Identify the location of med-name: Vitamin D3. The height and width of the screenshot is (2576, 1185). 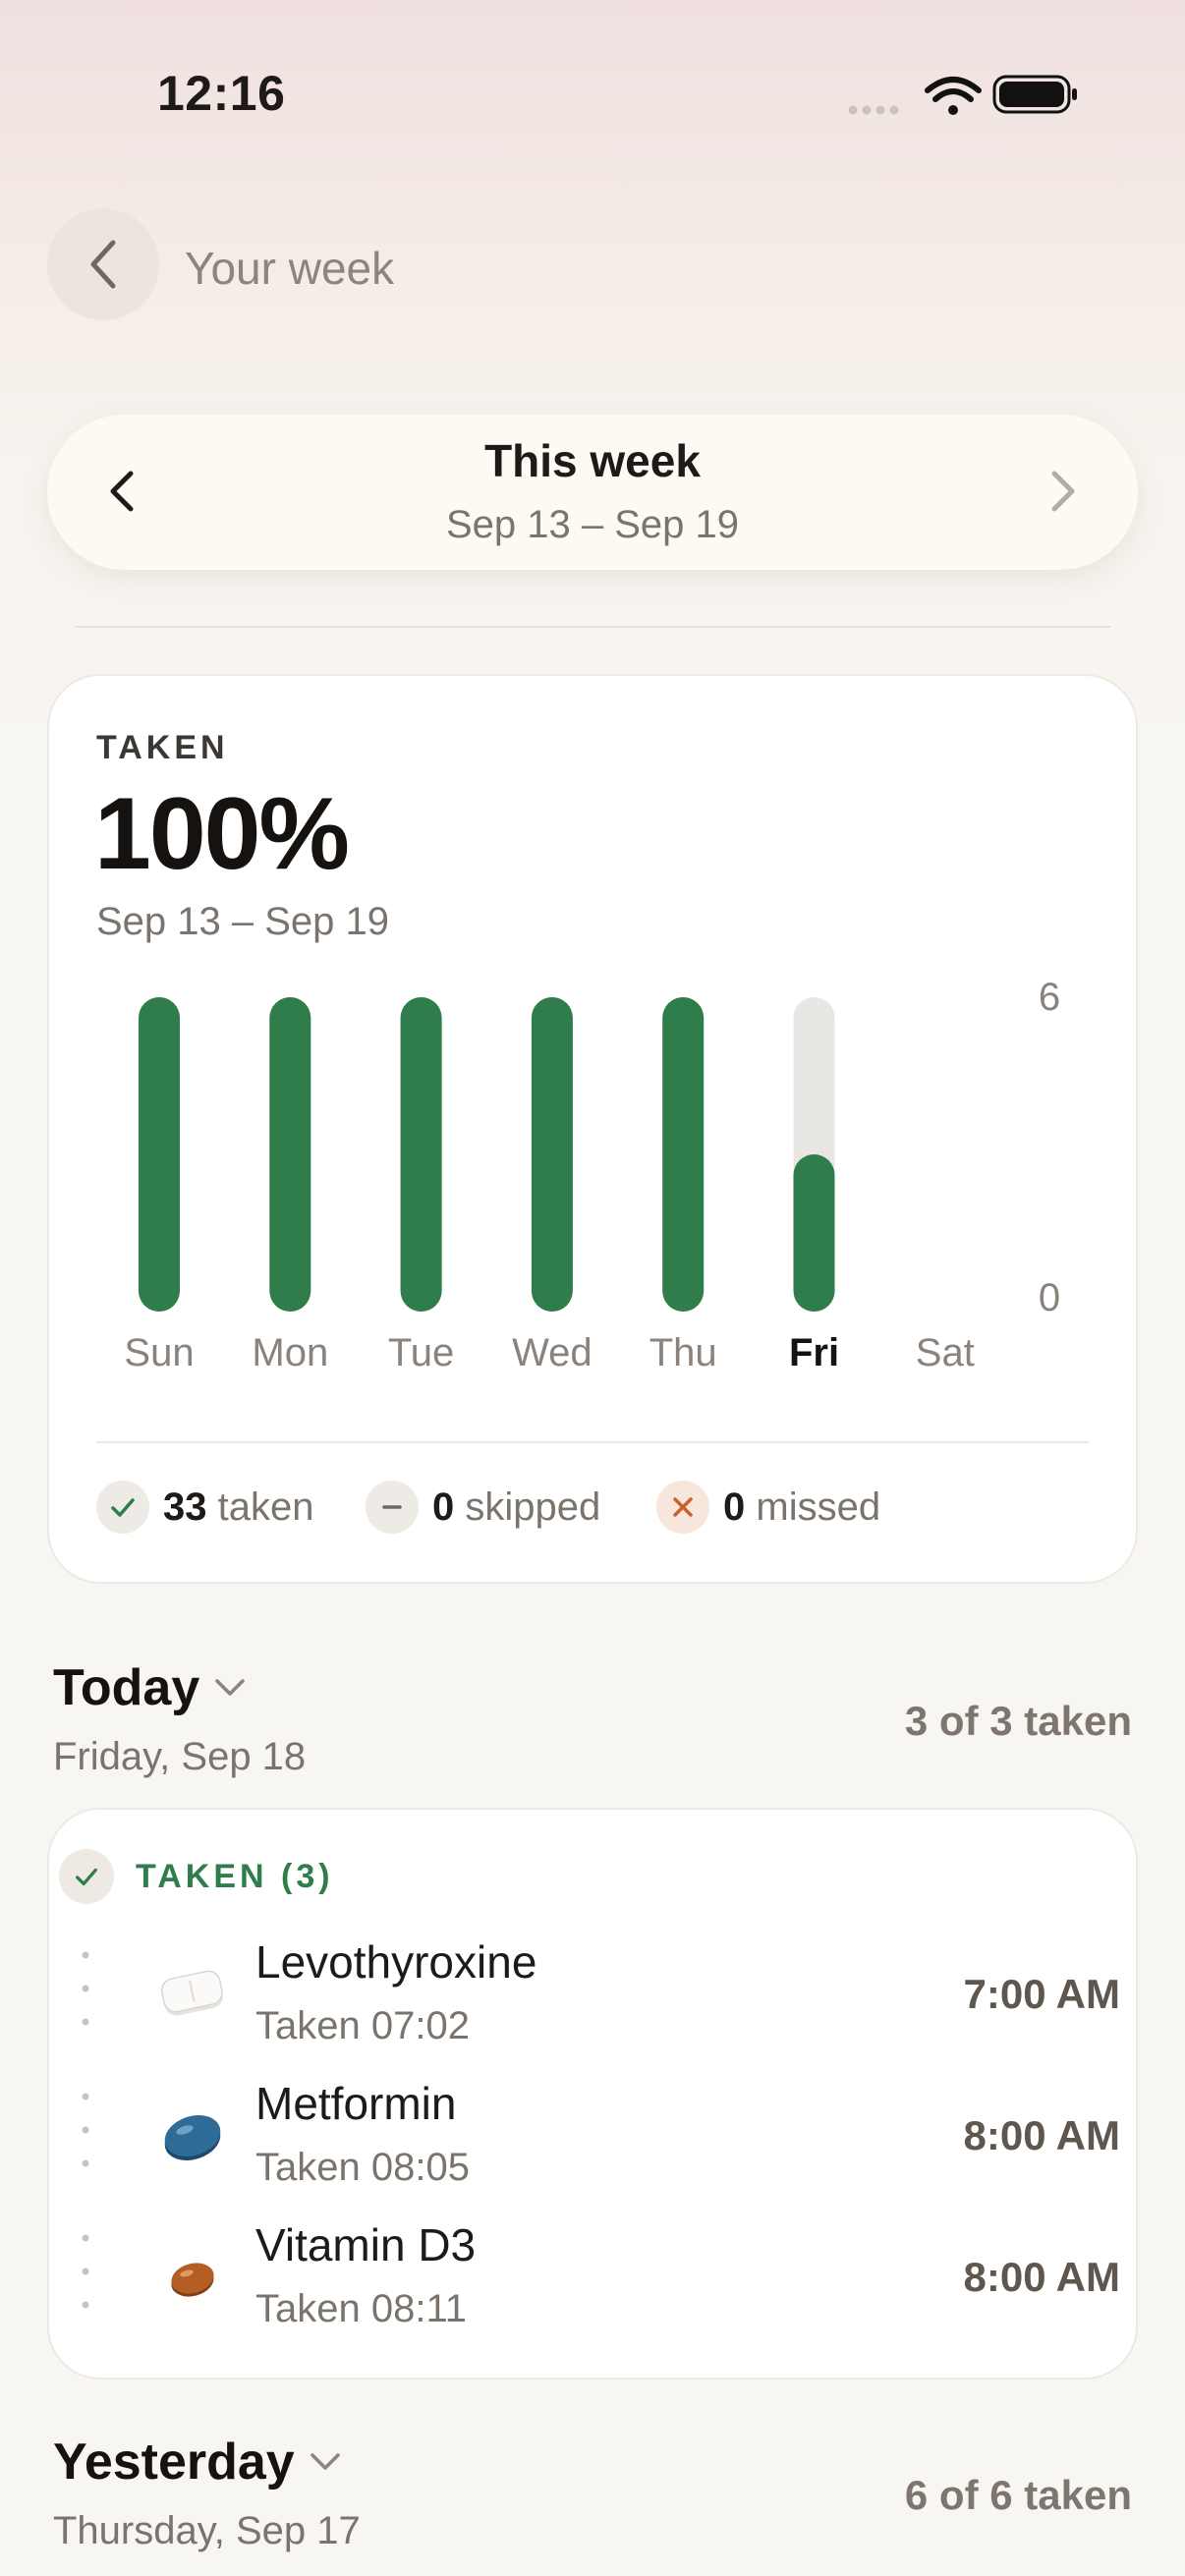
(366, 2244).